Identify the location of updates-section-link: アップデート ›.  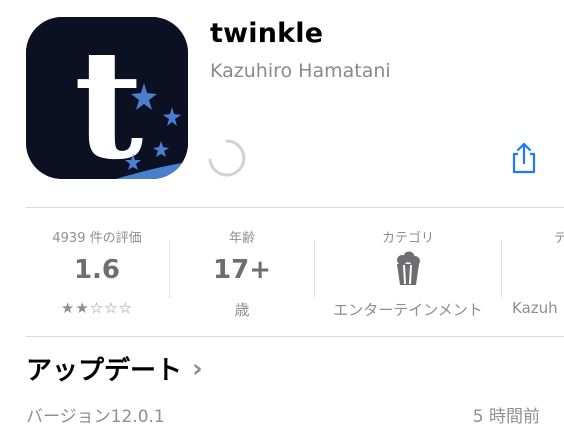
(114, 368).